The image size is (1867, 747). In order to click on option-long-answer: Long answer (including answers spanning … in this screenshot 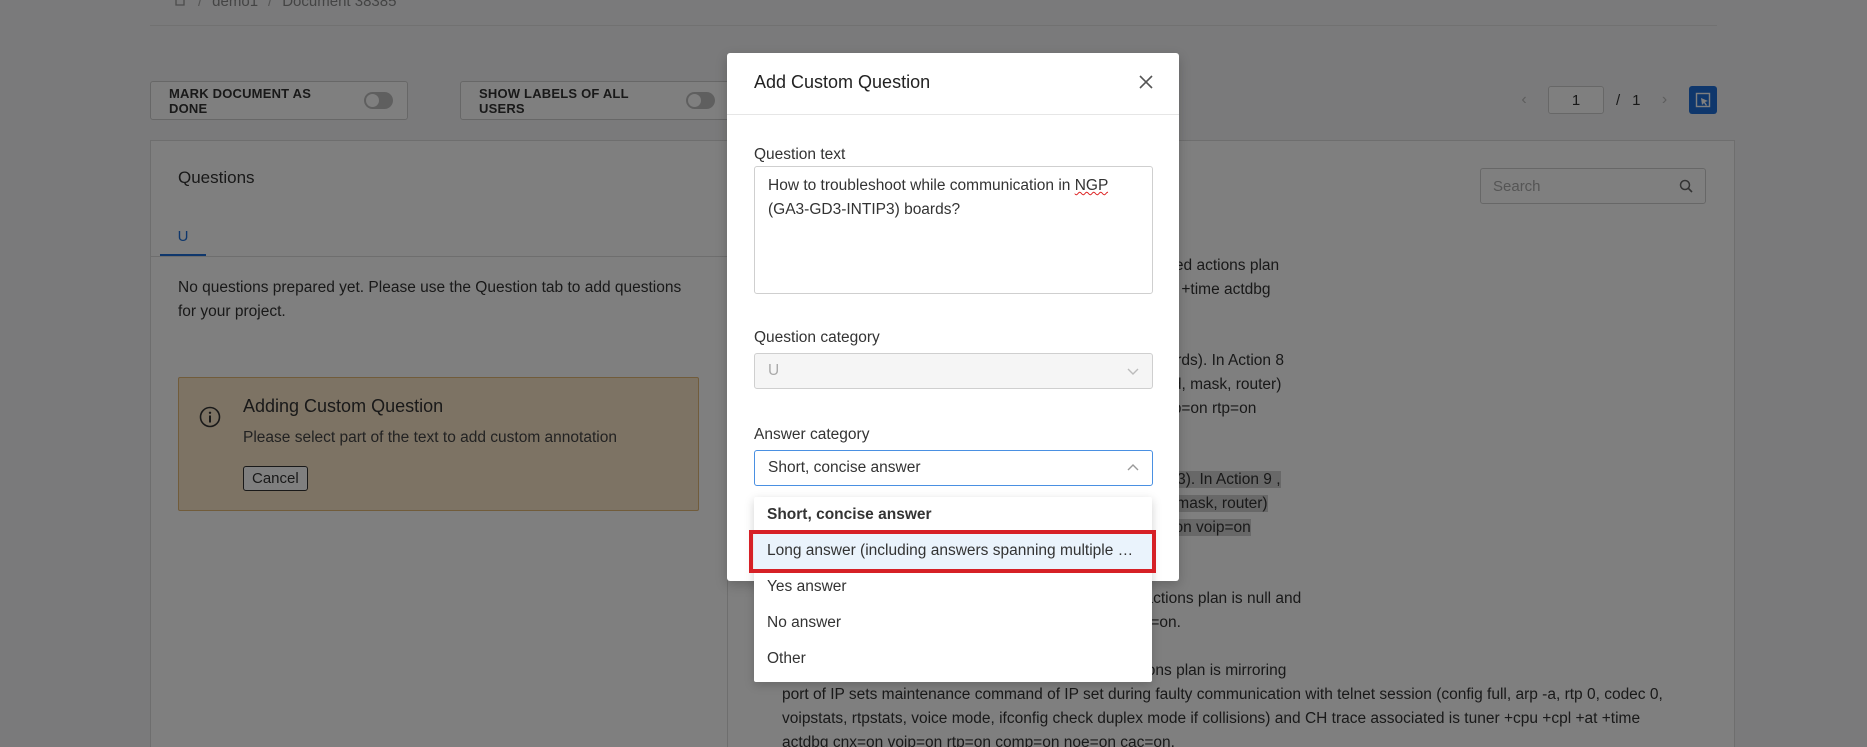, I will do `click(953, 551)`.